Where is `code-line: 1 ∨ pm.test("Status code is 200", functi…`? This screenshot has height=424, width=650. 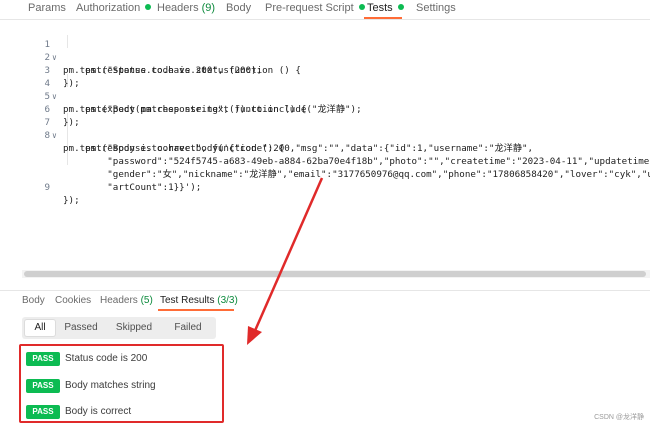
code-line: 1 ∨ pm.test("Status code is 200", functi… is located at coordinates (161, 50).